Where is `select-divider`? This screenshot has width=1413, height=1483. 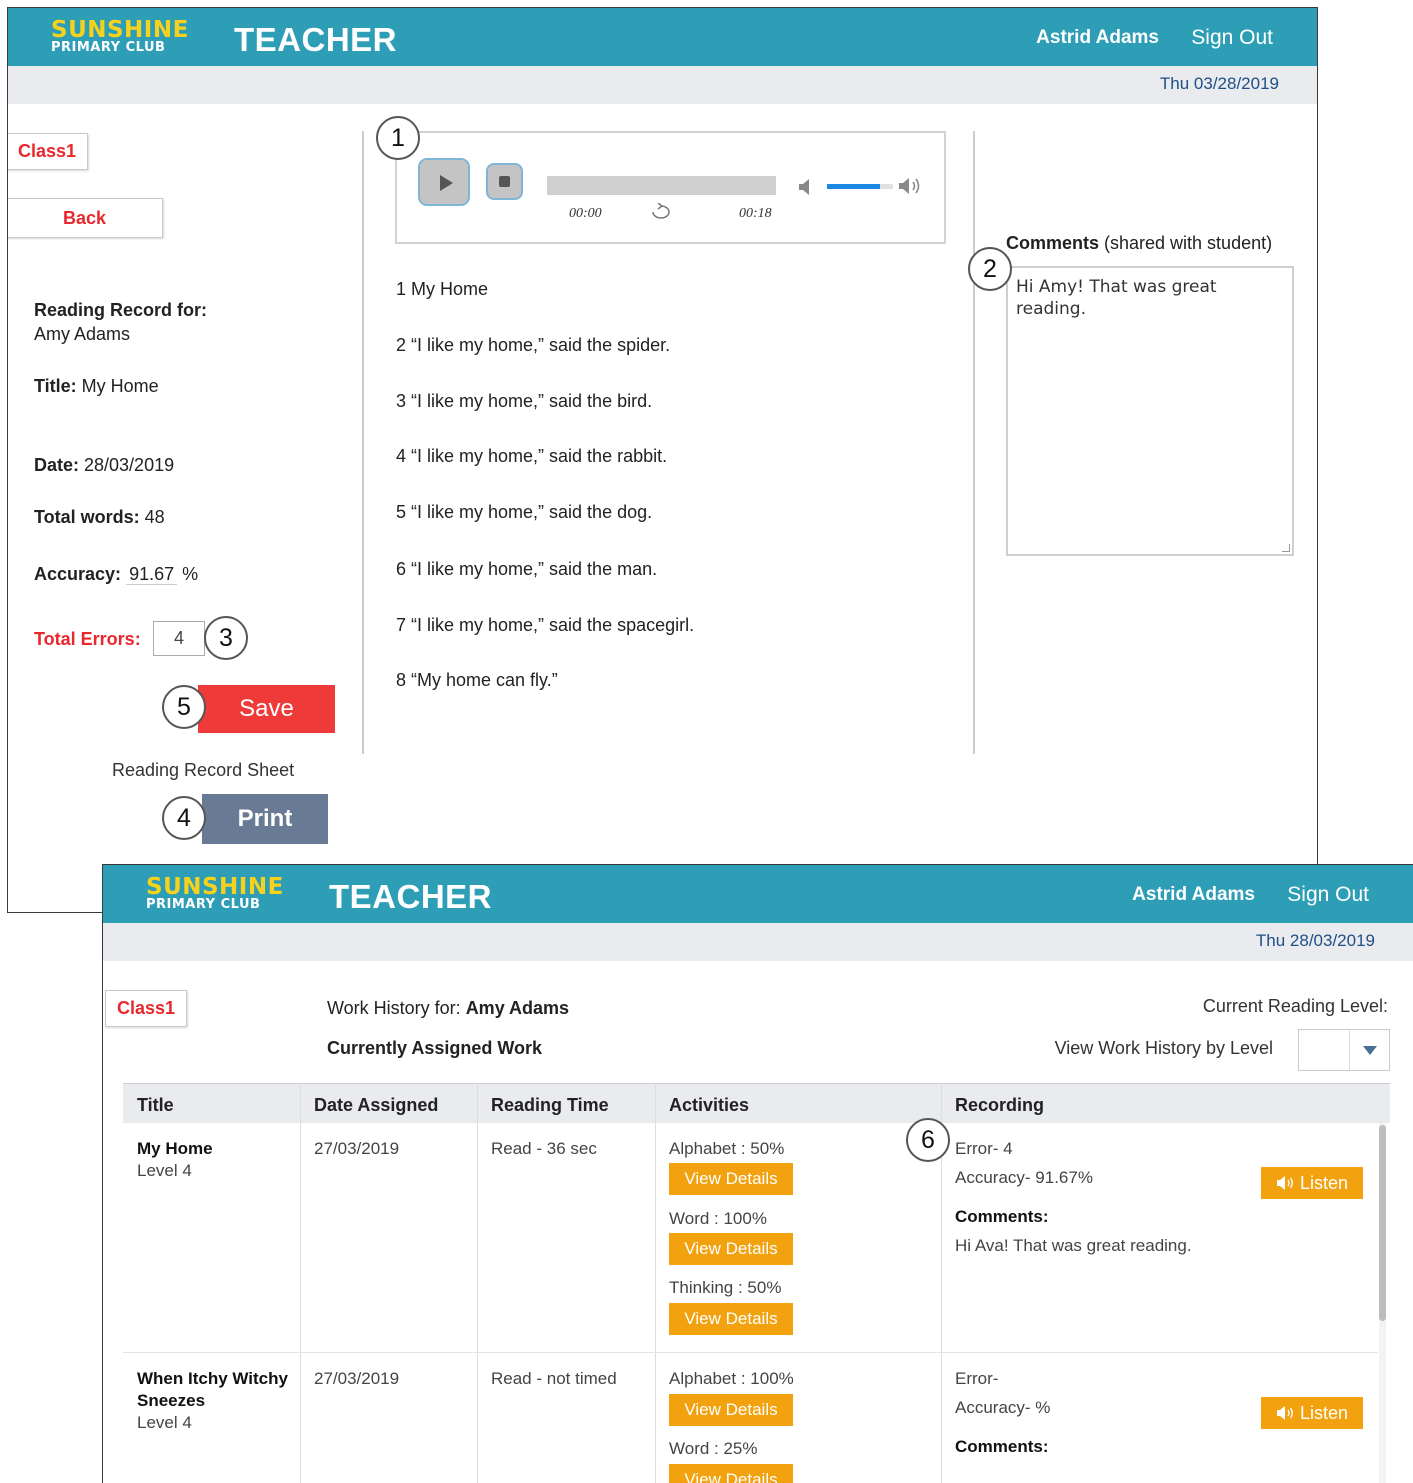 select-divider is located at coordinates (1349, 1050).